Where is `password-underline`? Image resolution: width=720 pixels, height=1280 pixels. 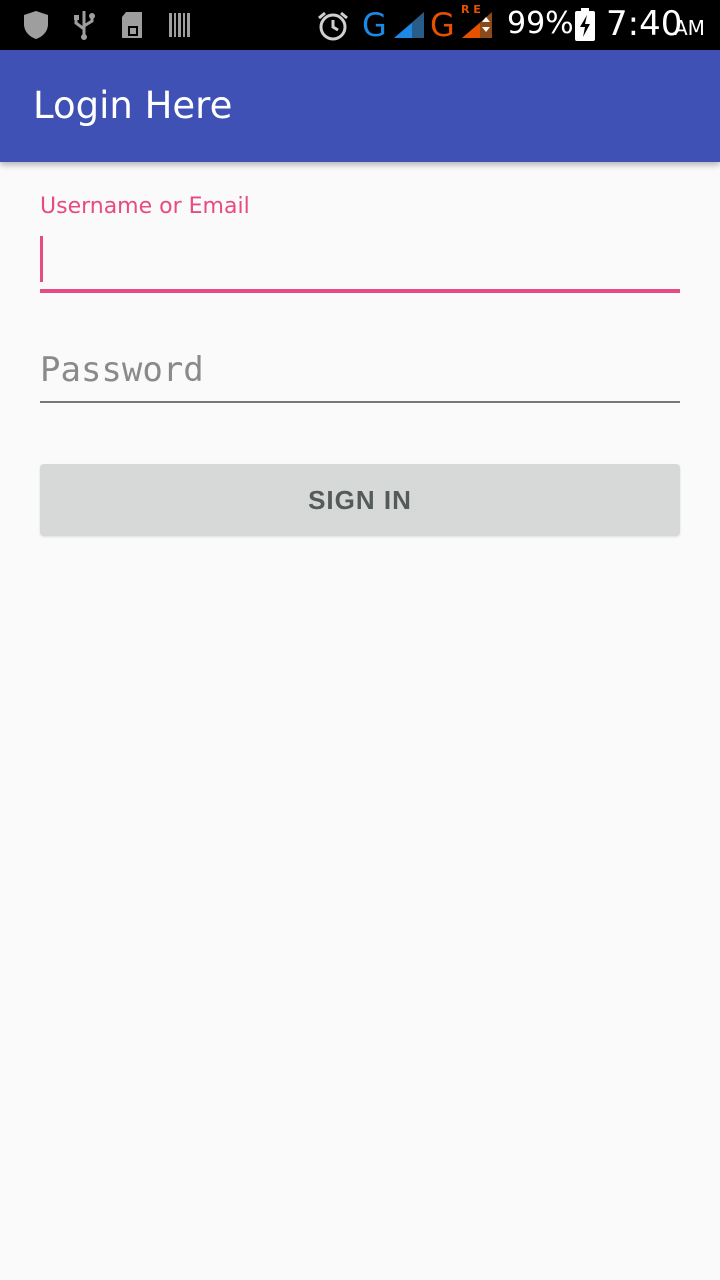 password-underline is located at coordinates (360, 402).